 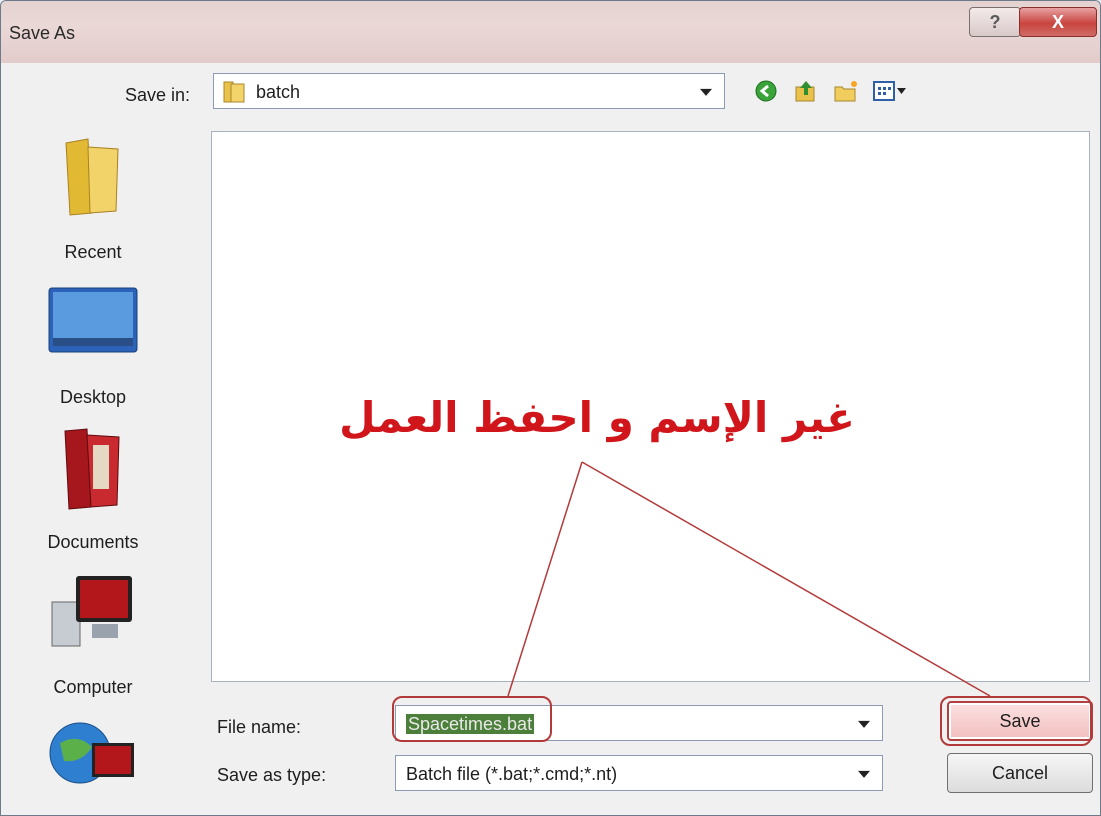 I want to click on pointer-line-file-name, so click(x=545, y=579).